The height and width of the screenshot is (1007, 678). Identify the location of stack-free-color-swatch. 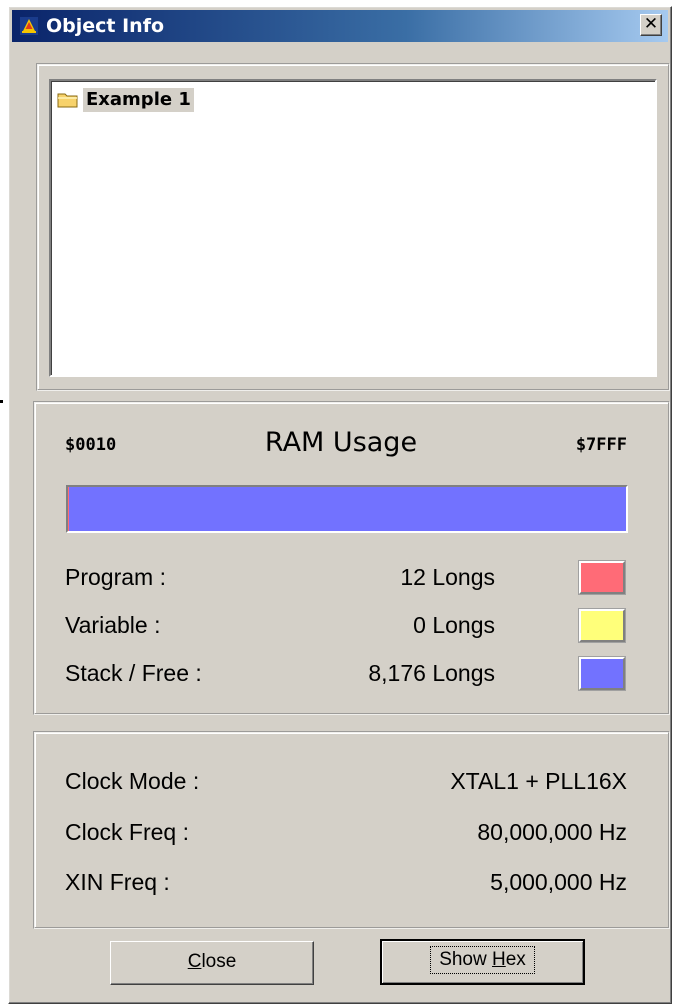
(602, 673).